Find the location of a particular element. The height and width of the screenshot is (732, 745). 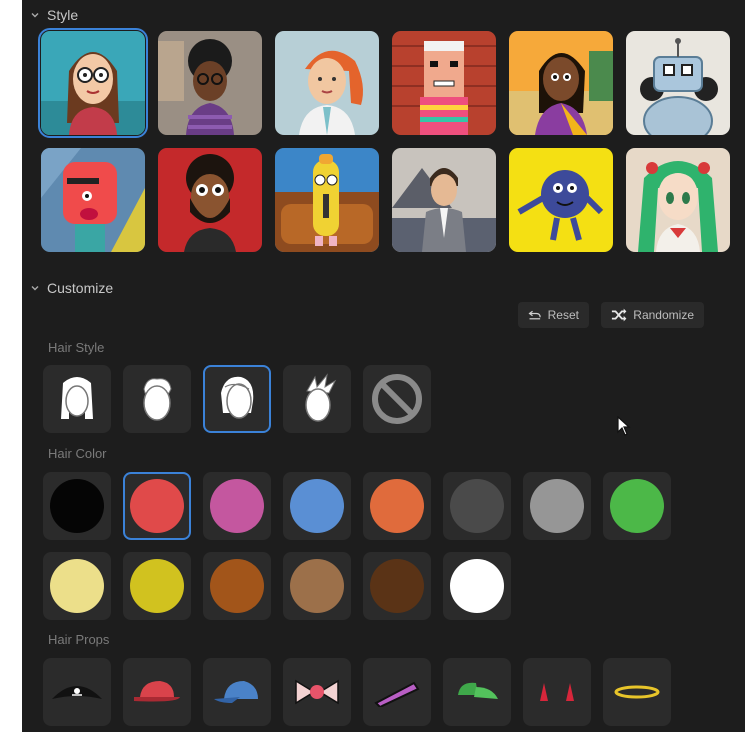

reset-button: Reset is located at coordinates (553, 315).